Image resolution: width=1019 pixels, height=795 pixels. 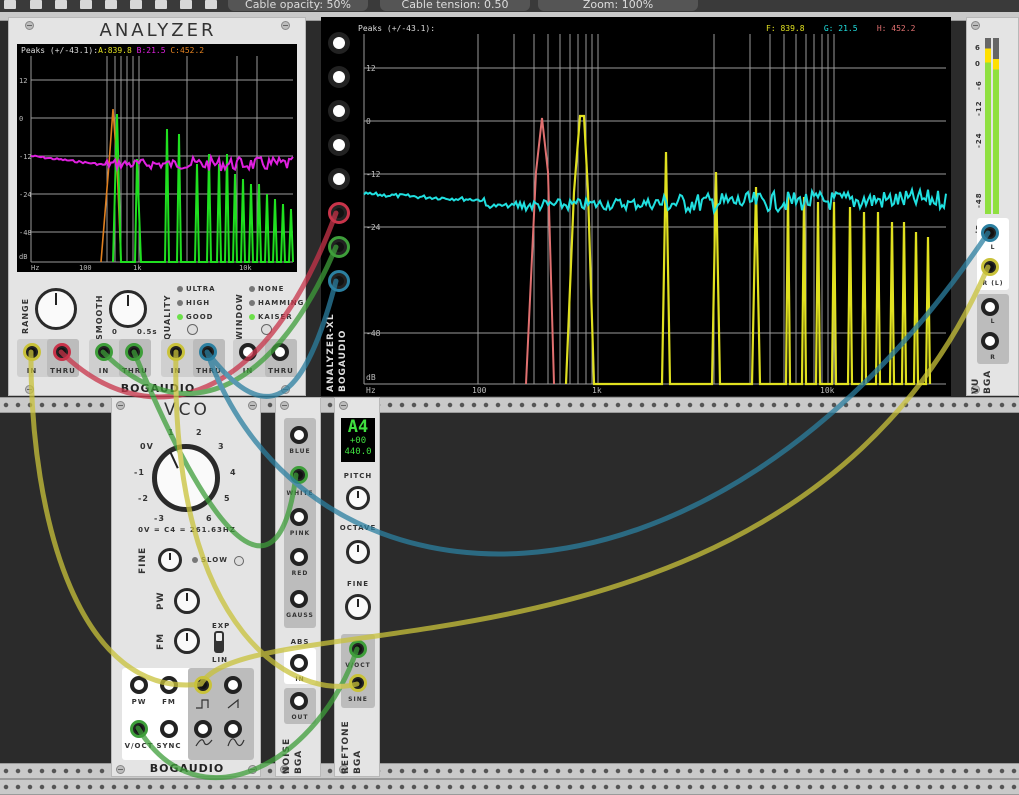 What do you see at coordinates (990, 267) in the screenshot?
I see `vu-input-r-jack` at bounding box center [990, 267].